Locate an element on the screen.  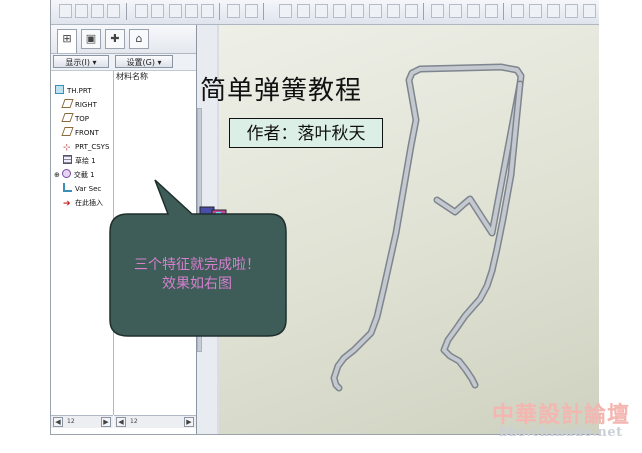
author-box: 作者：落叶秋天 is located at coordinates (306, 133).